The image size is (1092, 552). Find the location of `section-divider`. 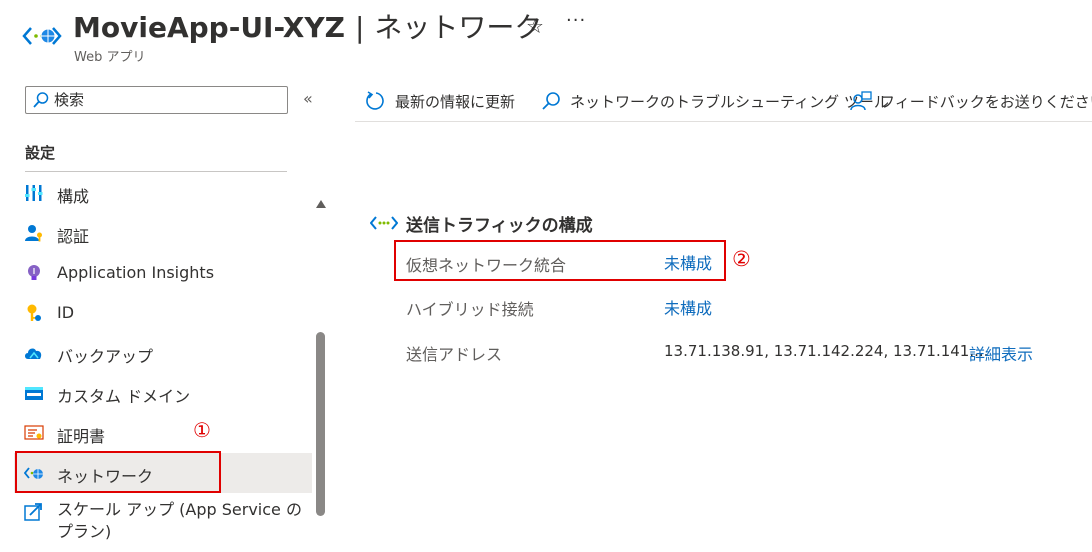

section-divider is located at coordinates (156, 171).